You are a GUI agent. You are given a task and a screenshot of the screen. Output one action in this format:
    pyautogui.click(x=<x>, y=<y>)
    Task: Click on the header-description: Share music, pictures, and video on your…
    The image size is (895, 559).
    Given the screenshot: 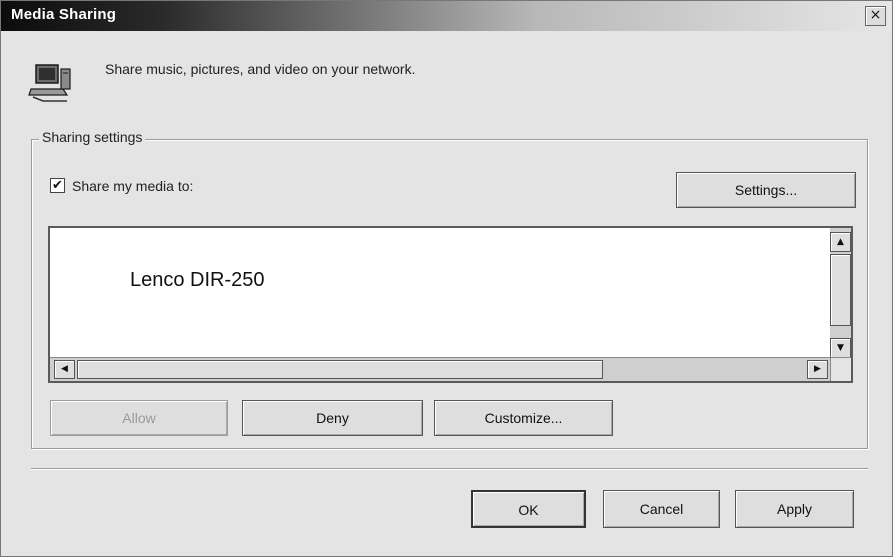 What is the action you would take?
    pyautogui.click(x=260, y=69)
    